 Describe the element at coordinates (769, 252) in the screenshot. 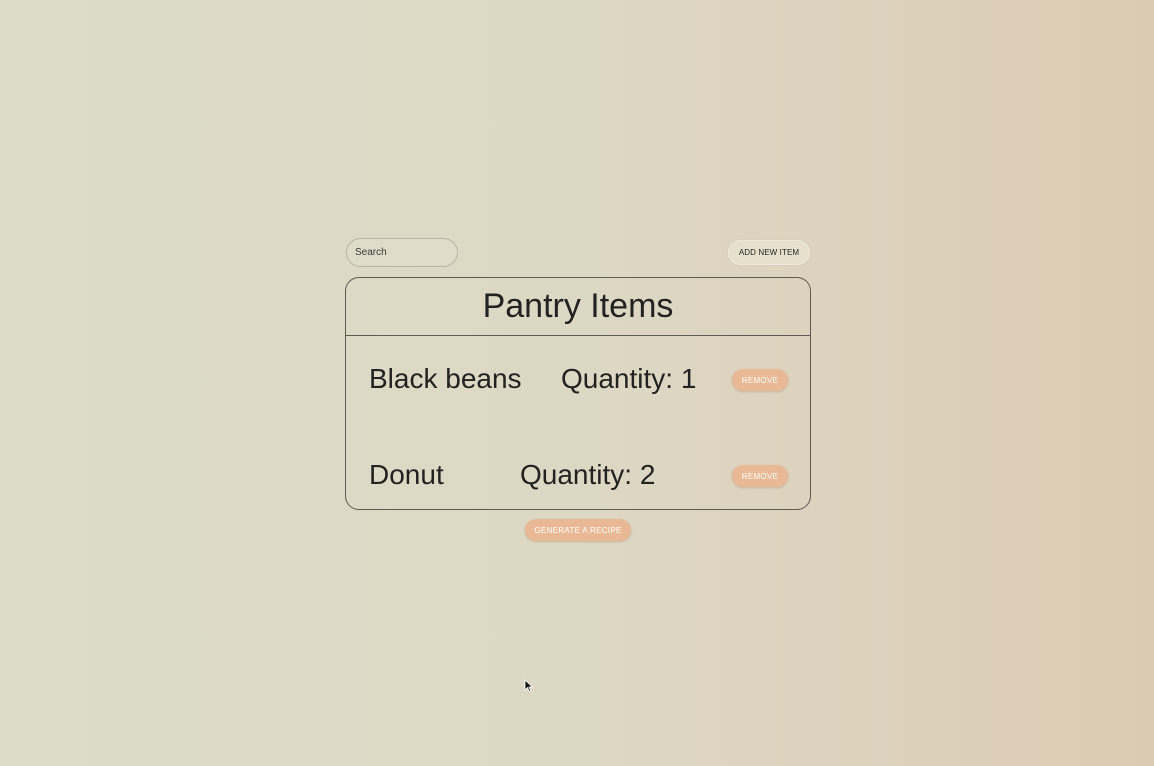

I see `add-new-item-button: ADD NEW ITEM` at that location.